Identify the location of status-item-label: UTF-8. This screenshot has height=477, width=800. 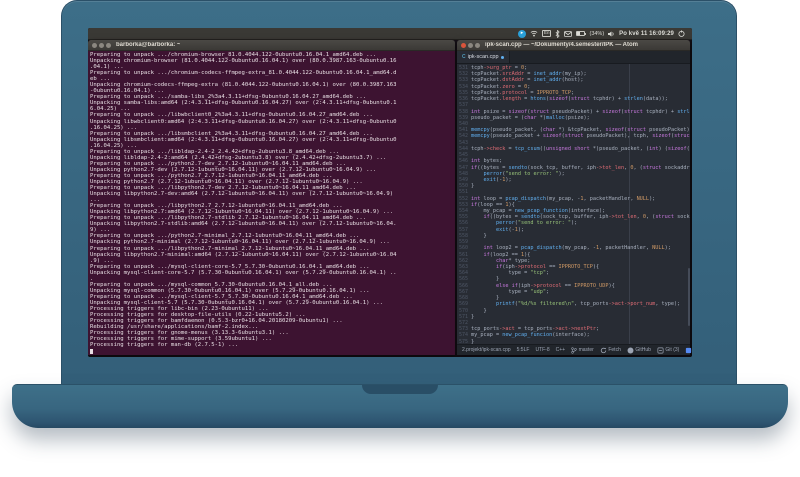
(542, 350).